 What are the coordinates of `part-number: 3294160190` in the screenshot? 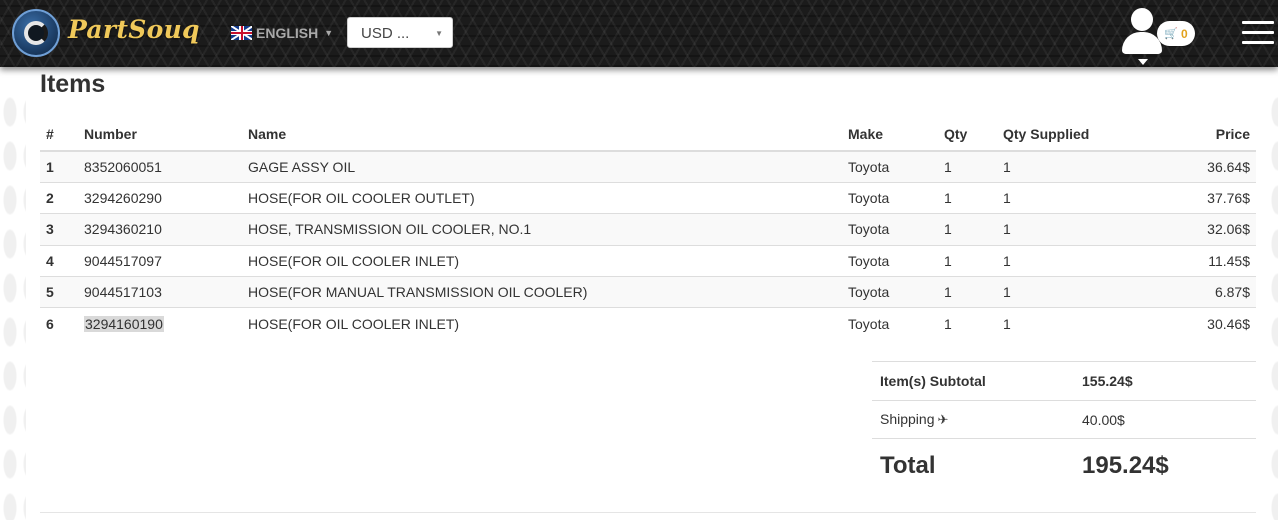 It's located at (160, 323).